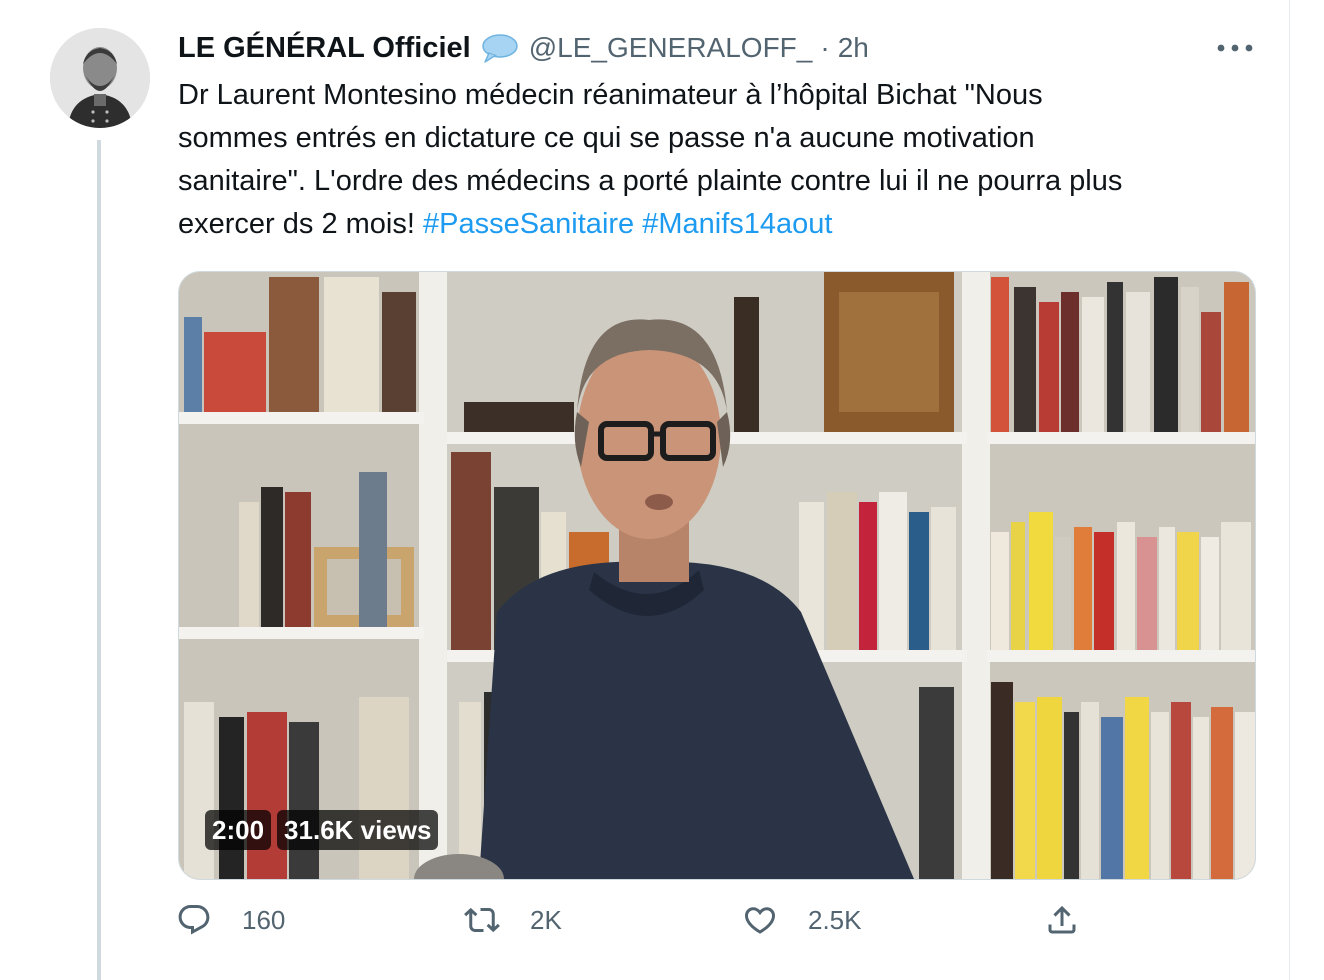 This screenshot has height=980, width=1324. I want to click on more-icon, so click(1235, 48).